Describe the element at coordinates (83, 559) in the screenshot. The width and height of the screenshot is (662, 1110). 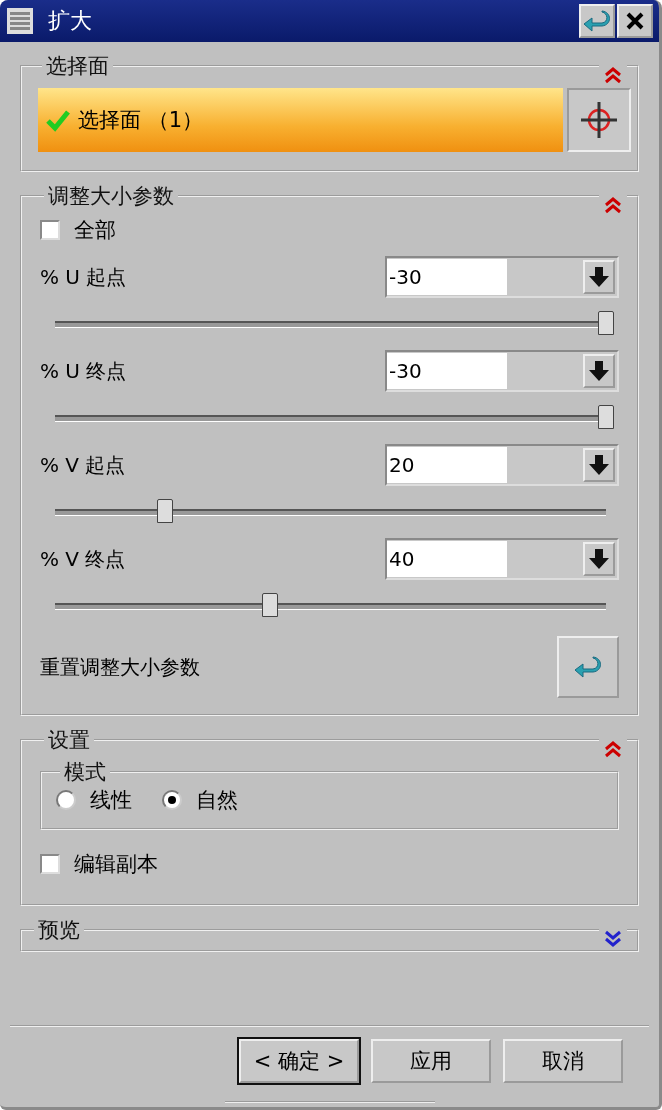
I see `parameter-label: % V 终点` at that location.